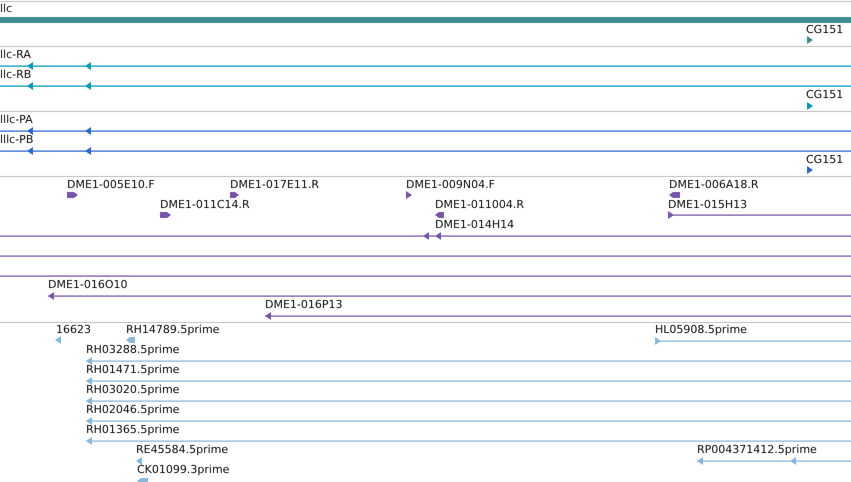 Image resolution: width=851 pixels, height=482 pixels. I want to click on feature-label: DME1-015H13, so click(708, 205).